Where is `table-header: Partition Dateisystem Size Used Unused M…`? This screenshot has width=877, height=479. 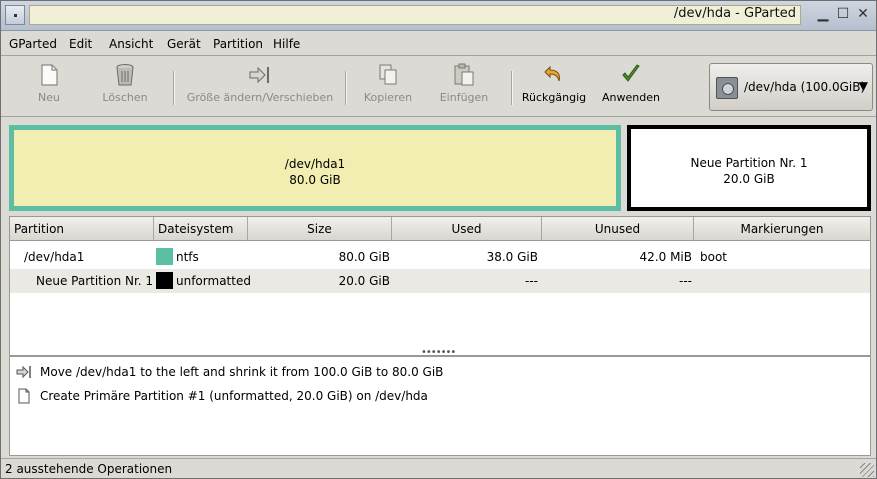 table-header: Partition Dateisystem Size Used Unused M… is located at coordinates (440, 229).